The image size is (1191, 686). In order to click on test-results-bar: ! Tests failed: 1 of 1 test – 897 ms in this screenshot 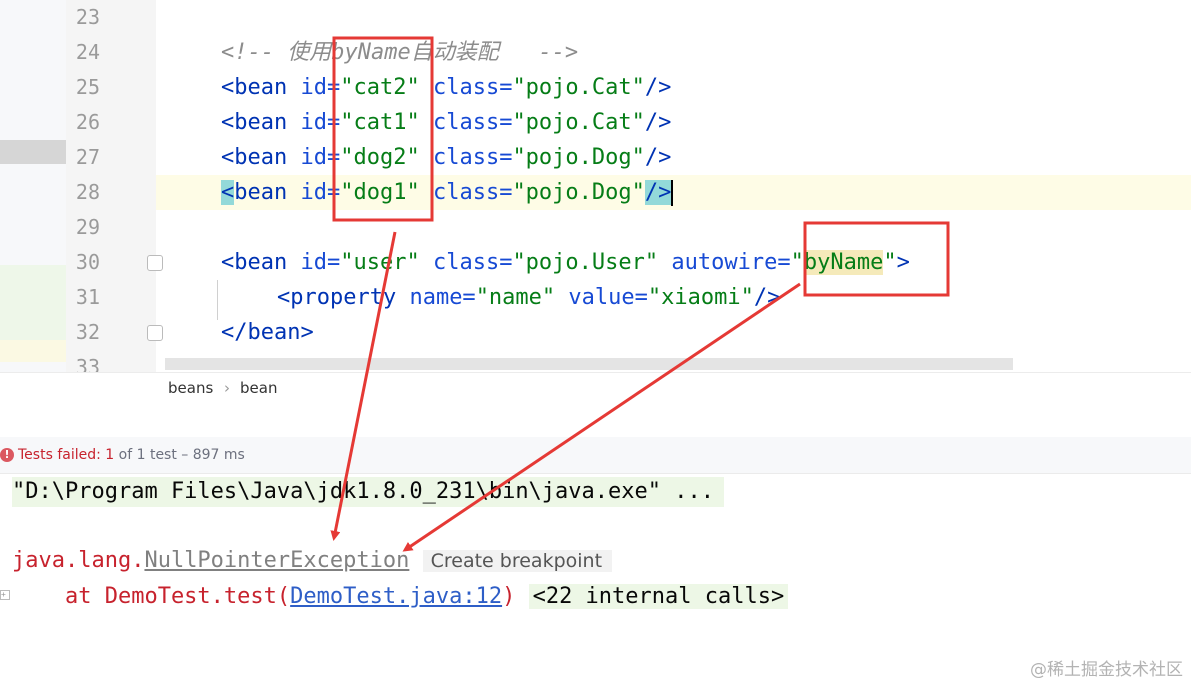, I will do `click(595, 455)`.